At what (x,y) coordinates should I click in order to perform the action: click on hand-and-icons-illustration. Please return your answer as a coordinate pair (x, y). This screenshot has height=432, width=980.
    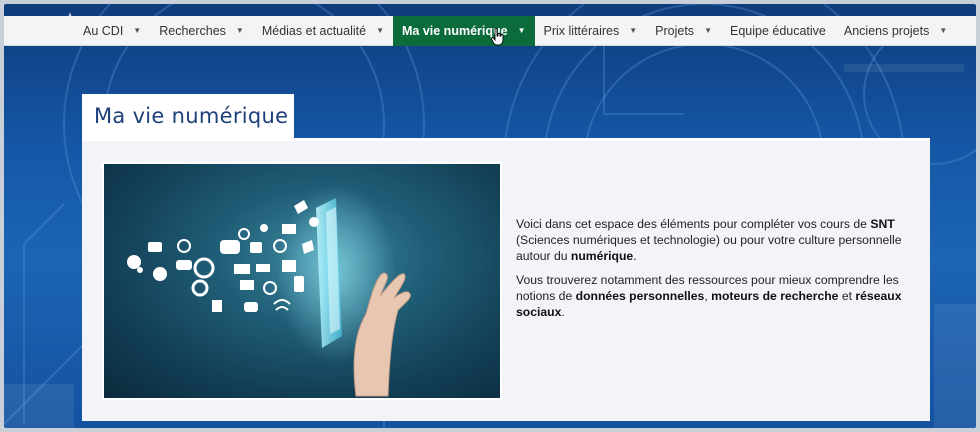
    Looking at the image, I should click on (269, 290).